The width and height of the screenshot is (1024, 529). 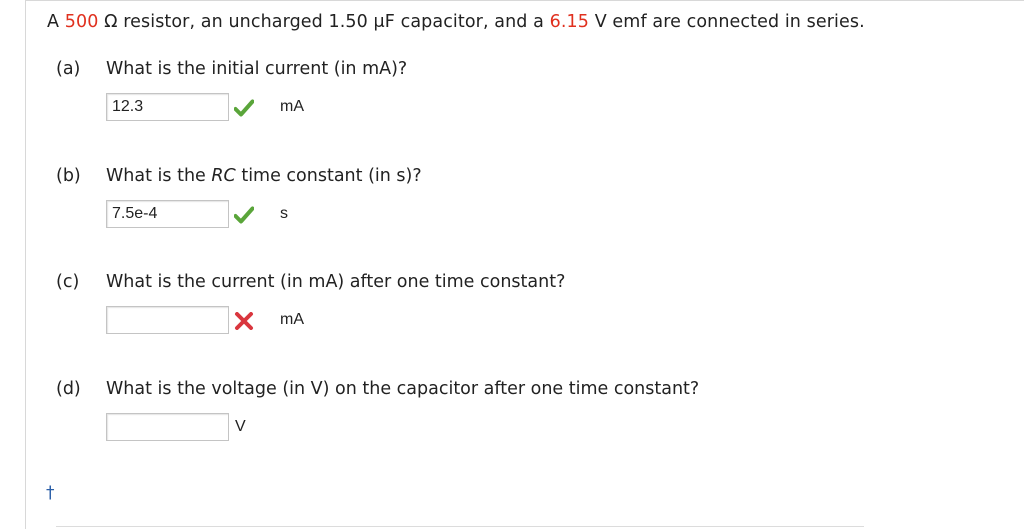 What do you see at coordinates (240, 426) in the screenshot?
I see `part-d-unit: V` at bounding box center [240, 426].